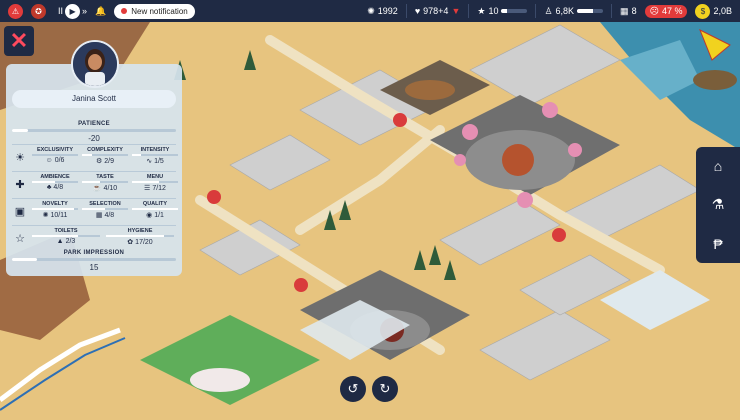 The image size is (740, 420). What do you see at coordinates (417, 11) in the screenshot?
I see `rating-icon: ♥` at bounding box center [417, 11].